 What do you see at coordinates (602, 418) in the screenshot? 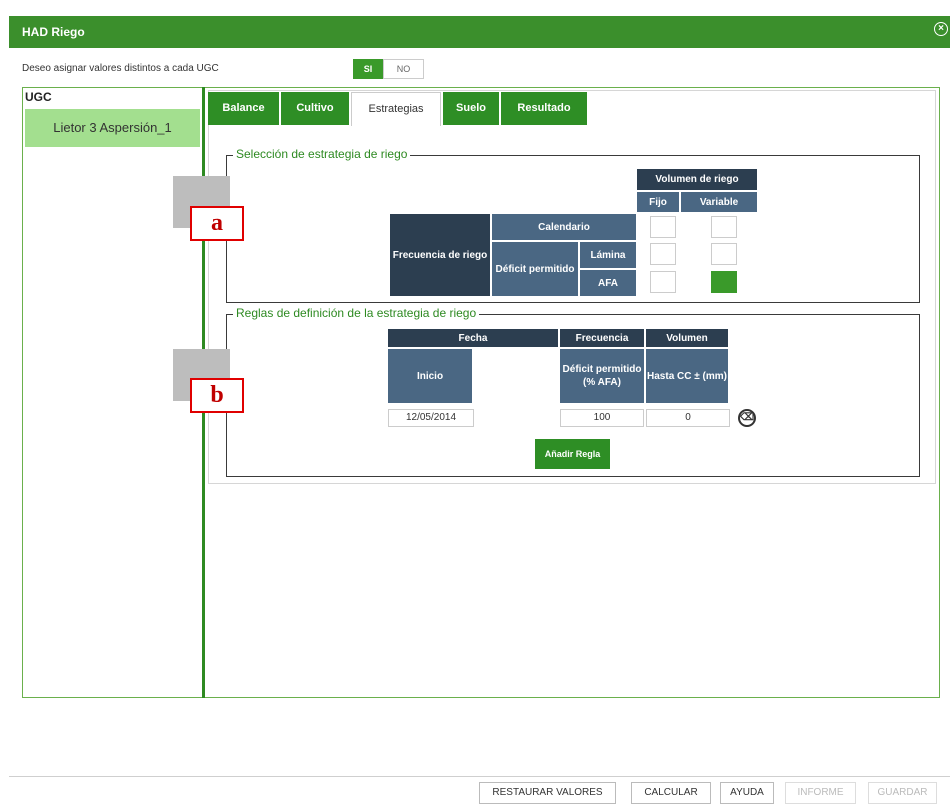
I see `deficit-input: 100` at bounding box center [602, 418].